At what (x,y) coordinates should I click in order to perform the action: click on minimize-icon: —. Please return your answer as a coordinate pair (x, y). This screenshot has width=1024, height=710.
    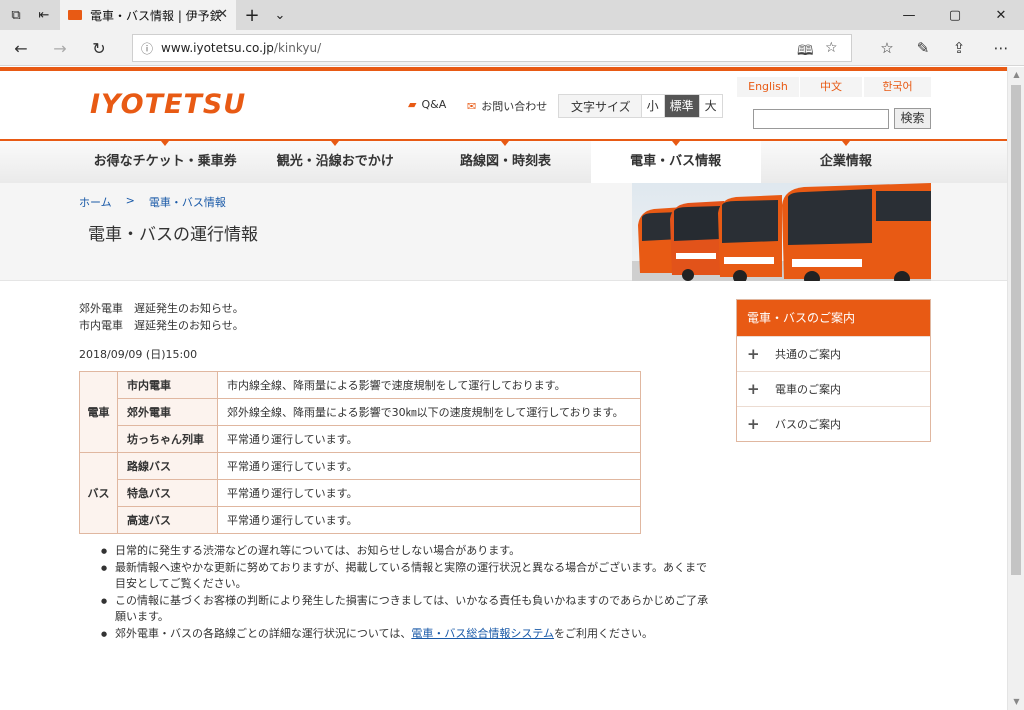
    Looking at the image, I should click on (909, 15).